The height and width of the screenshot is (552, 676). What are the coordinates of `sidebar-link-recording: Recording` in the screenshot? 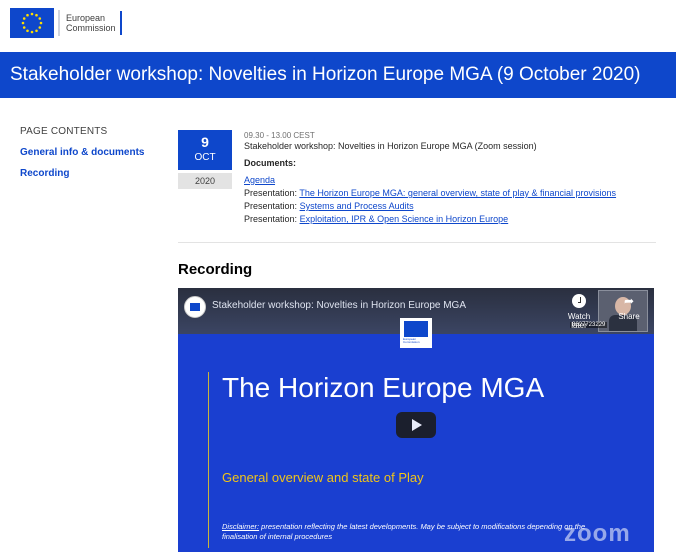 It's located at (90, 173).